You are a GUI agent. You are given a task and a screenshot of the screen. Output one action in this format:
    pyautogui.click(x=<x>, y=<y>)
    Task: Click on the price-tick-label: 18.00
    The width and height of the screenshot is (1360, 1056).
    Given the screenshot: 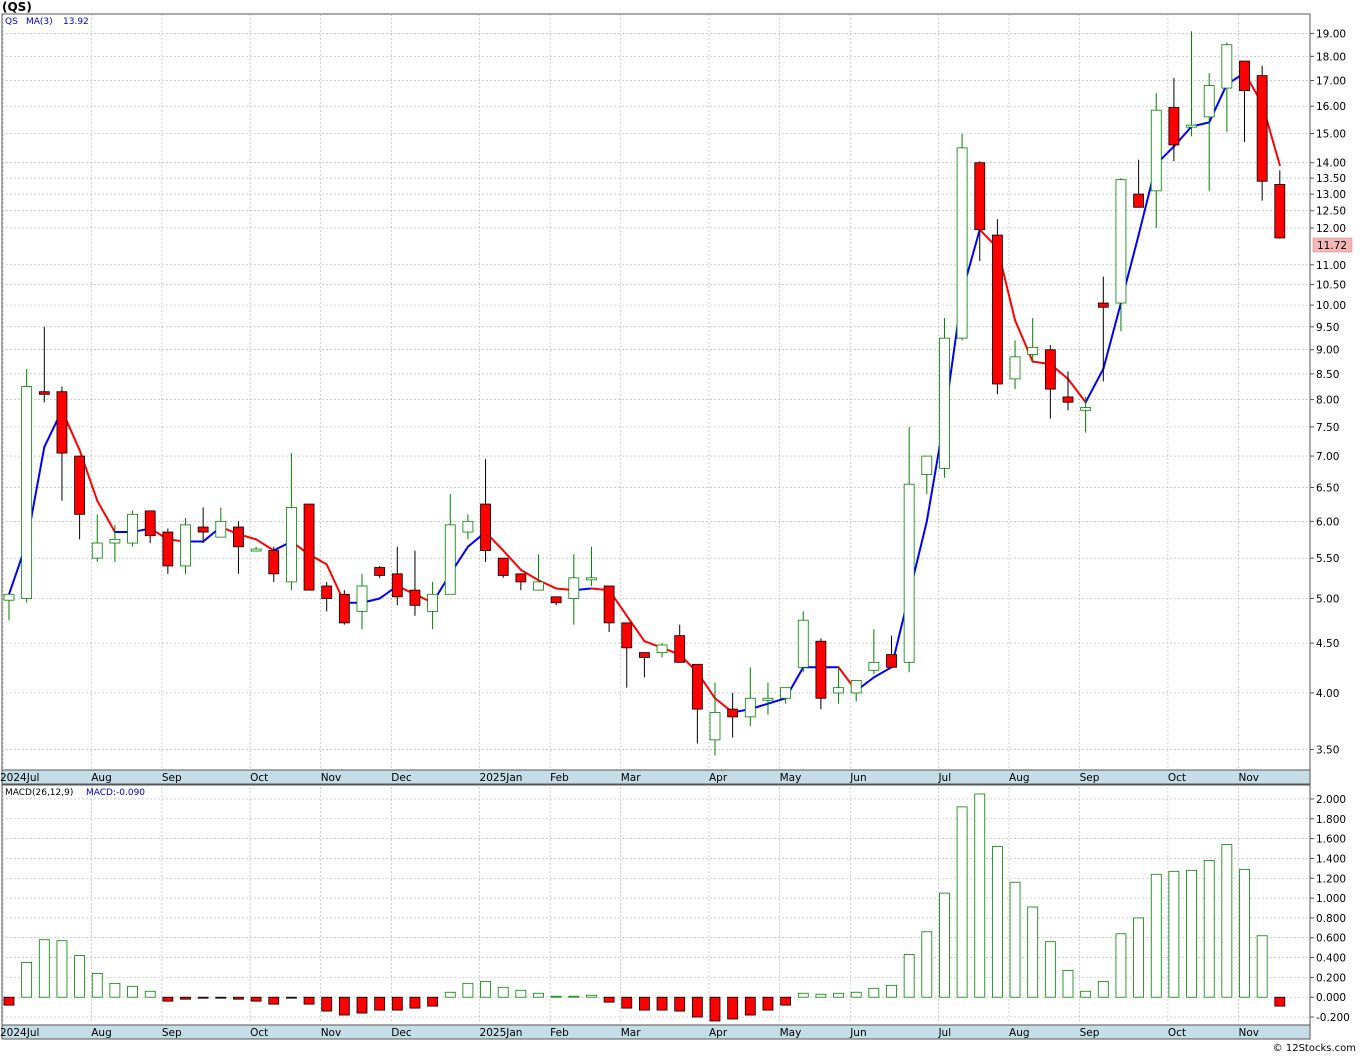 What is the action you would take?
    pyautogui.click(x=1331, y=57)
    